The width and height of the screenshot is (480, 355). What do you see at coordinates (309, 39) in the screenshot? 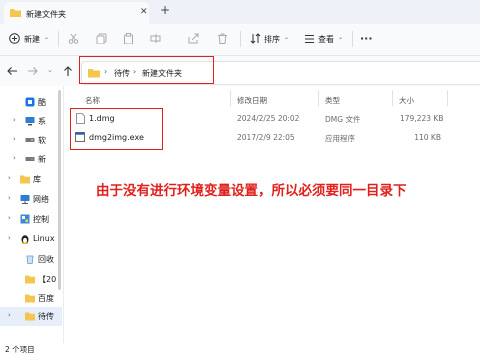
I see `view-icon` at bounding box center [309, 39].